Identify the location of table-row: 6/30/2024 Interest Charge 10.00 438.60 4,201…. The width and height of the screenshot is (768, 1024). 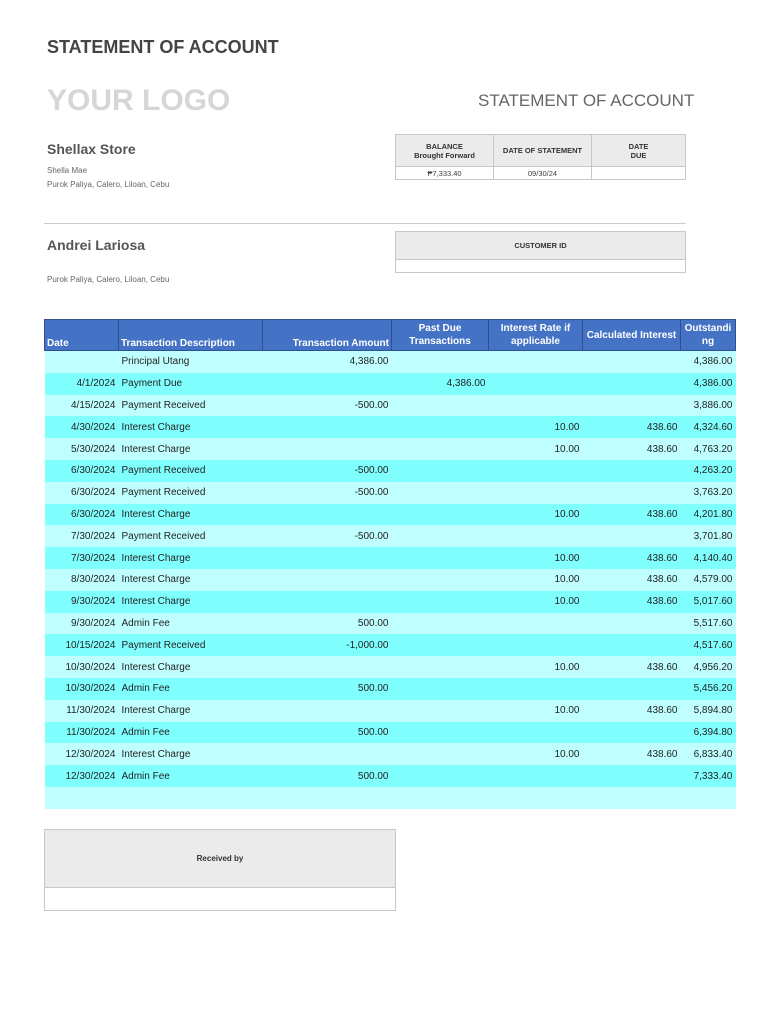
(390, 514).